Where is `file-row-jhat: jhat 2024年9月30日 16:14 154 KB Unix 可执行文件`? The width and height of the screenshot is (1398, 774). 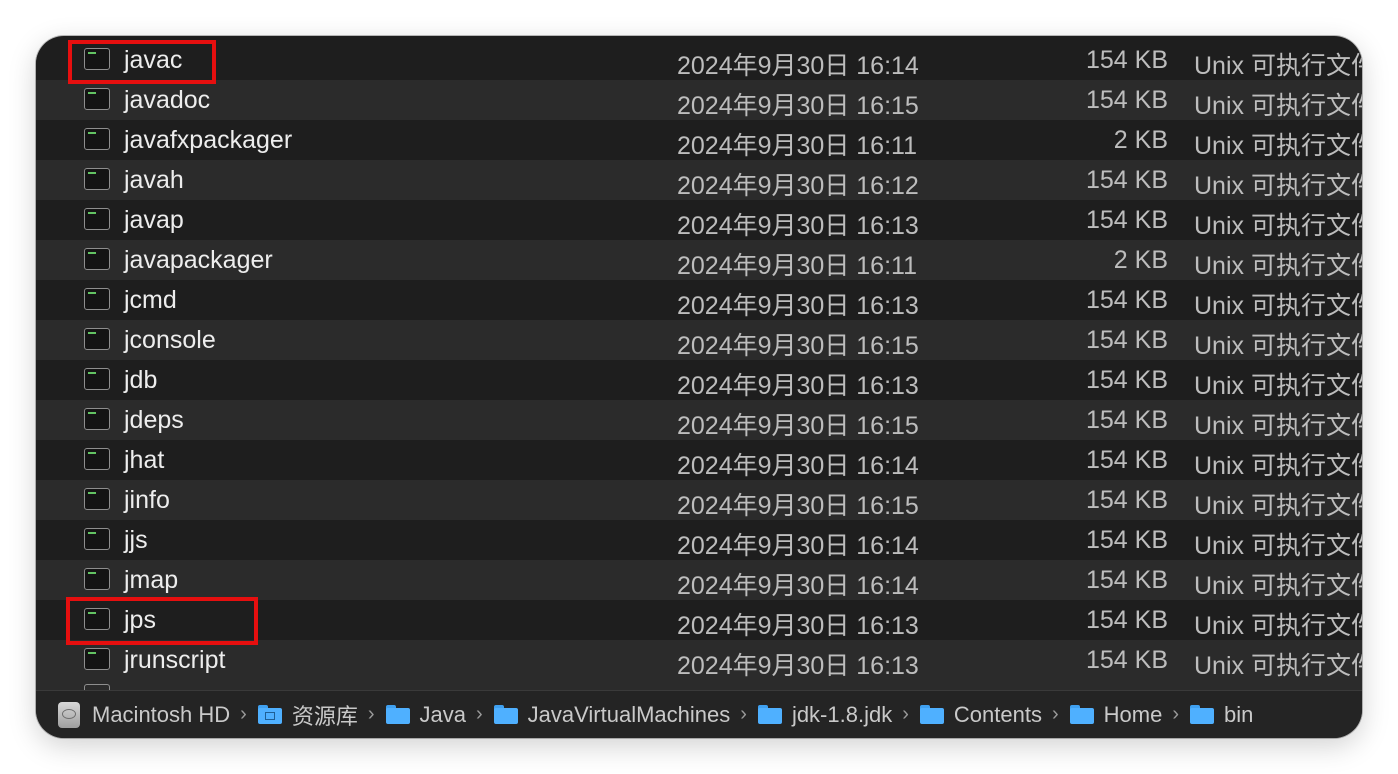
file-row-jhat: jhat 2024年9月30日 16:14 154 KB Unix 可执行文件 is located at coordinates (699, 460).